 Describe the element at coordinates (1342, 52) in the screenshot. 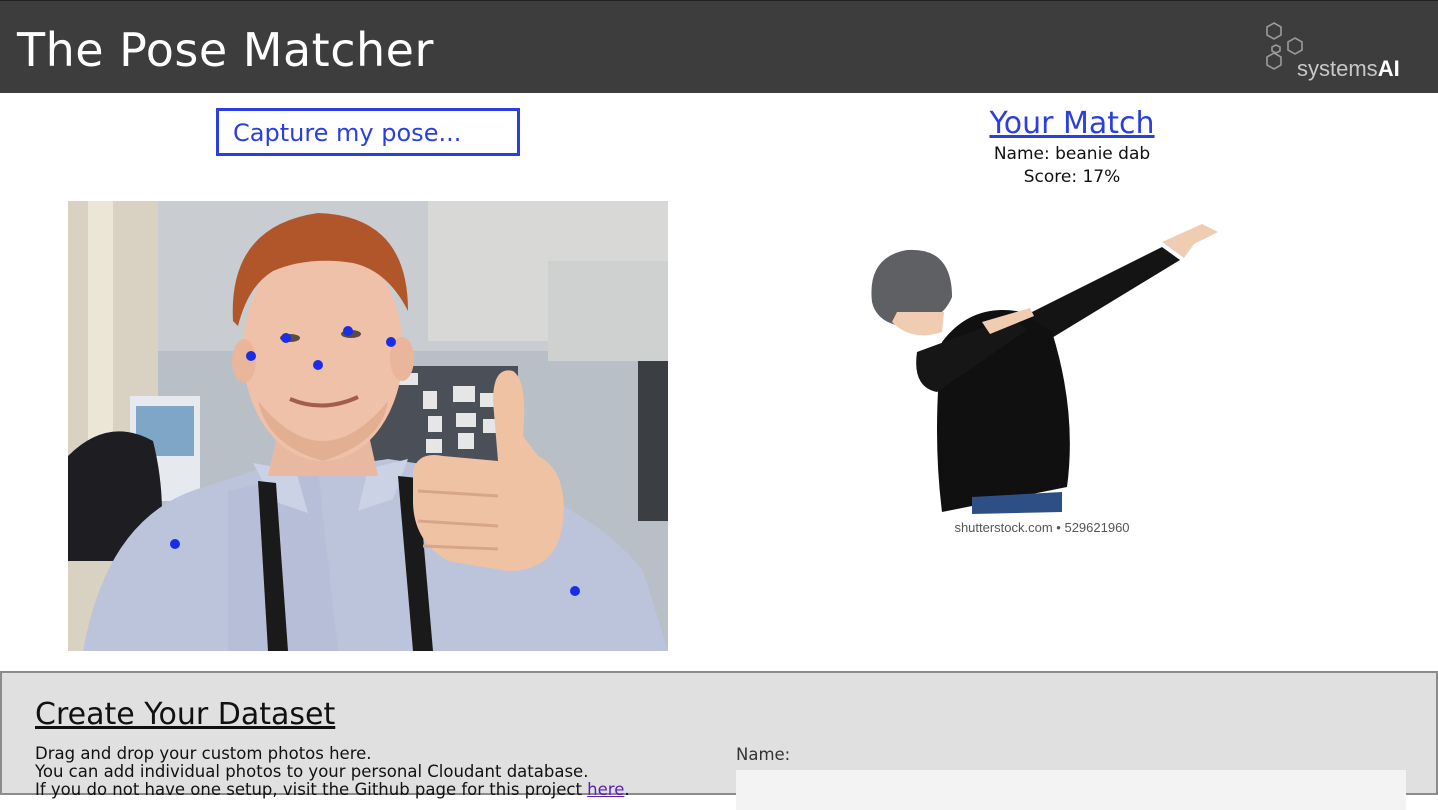

I see `systemsai-logo: systemsAI` at that location.